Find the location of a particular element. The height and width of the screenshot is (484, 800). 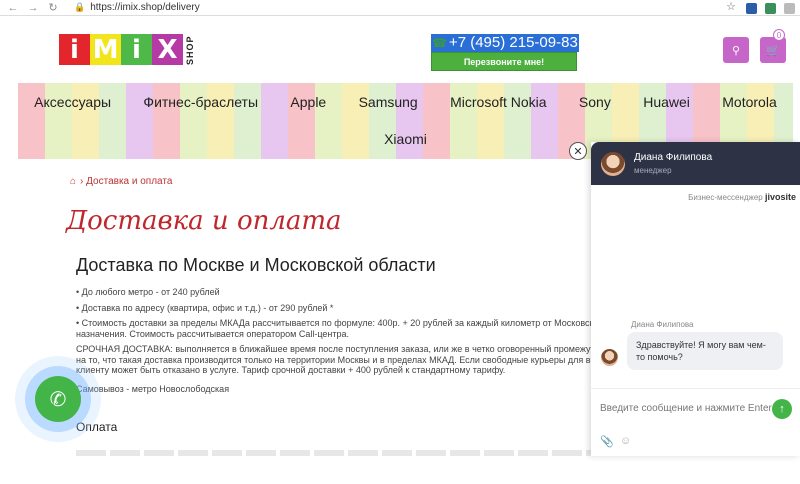

menu-item: Apple is located at coordinates (308, 102).